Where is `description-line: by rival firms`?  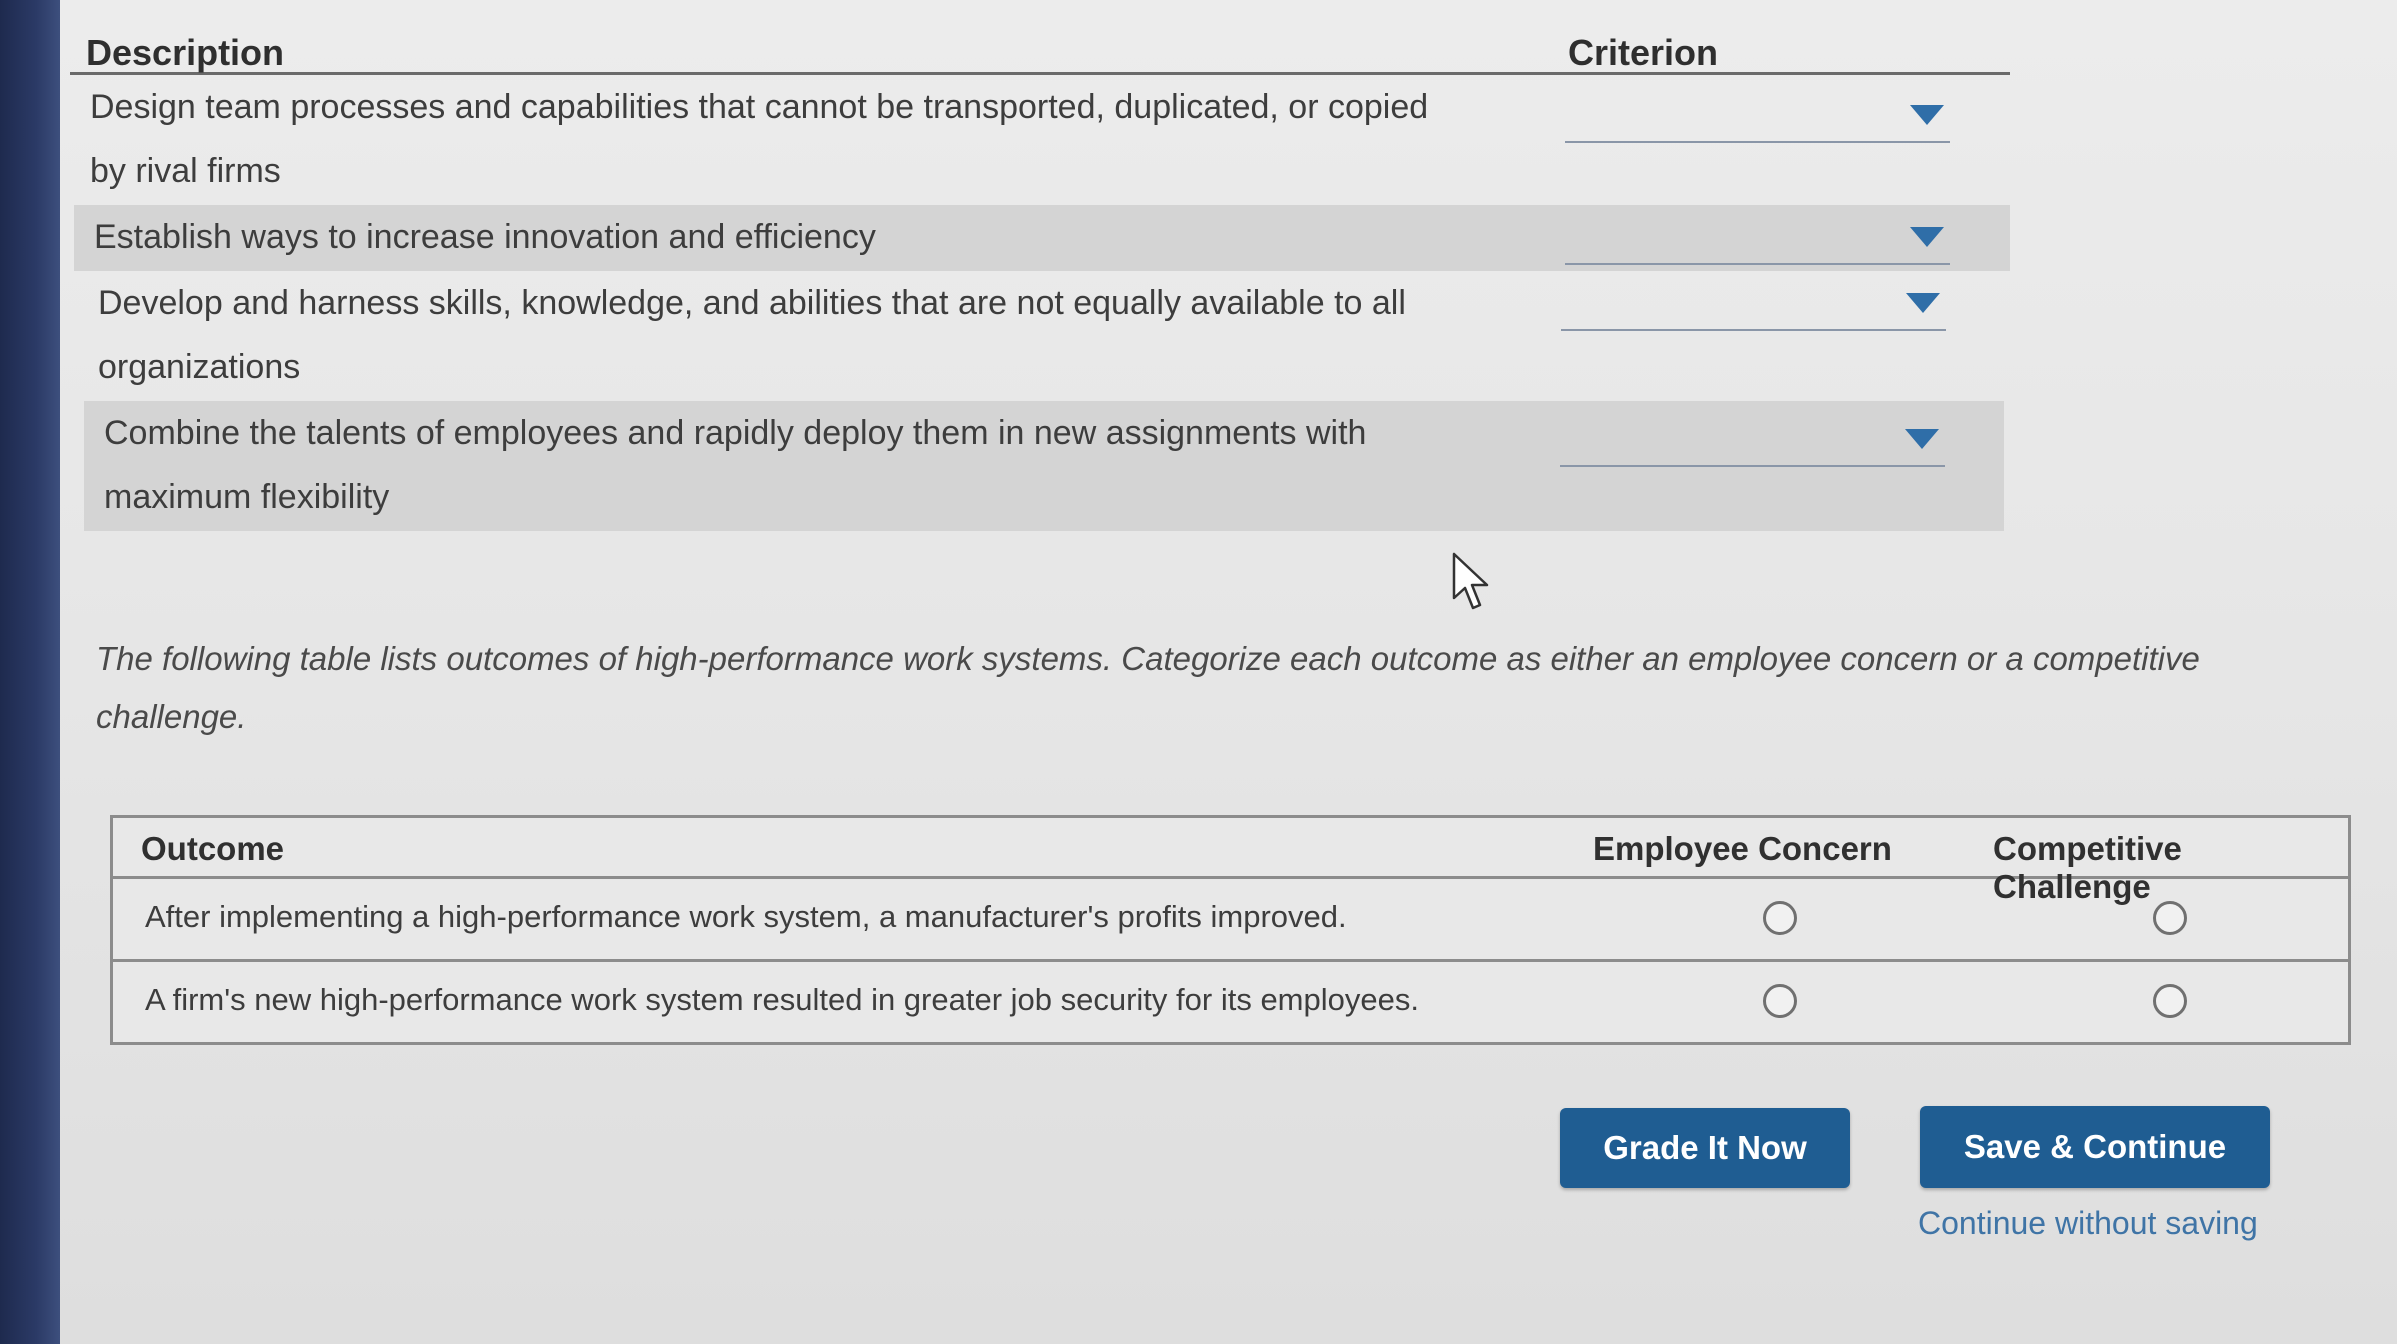 description-line: by rival firms is located at coordinates (185, 171).